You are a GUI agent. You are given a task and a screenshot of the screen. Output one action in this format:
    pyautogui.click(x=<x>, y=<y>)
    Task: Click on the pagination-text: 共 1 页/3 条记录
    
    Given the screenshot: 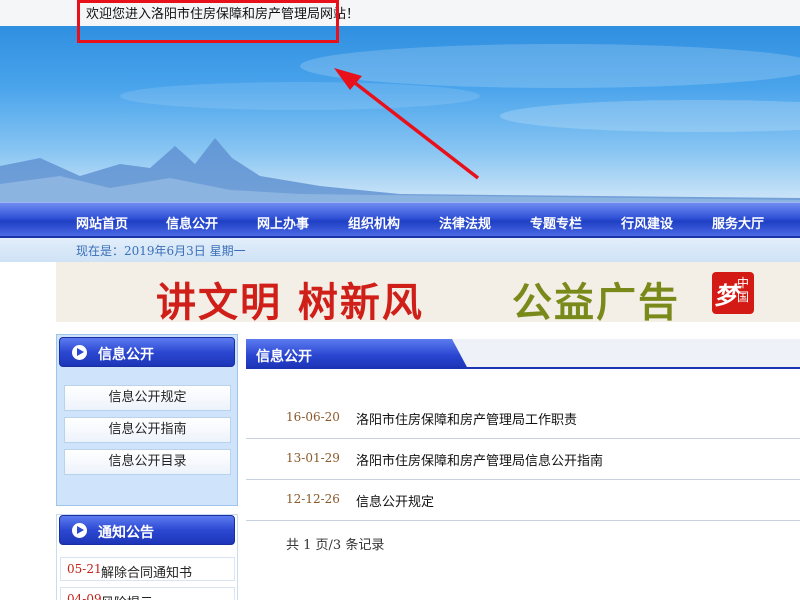 What is the action you would take?
    pyautogui.click(x=335, y=545)
    